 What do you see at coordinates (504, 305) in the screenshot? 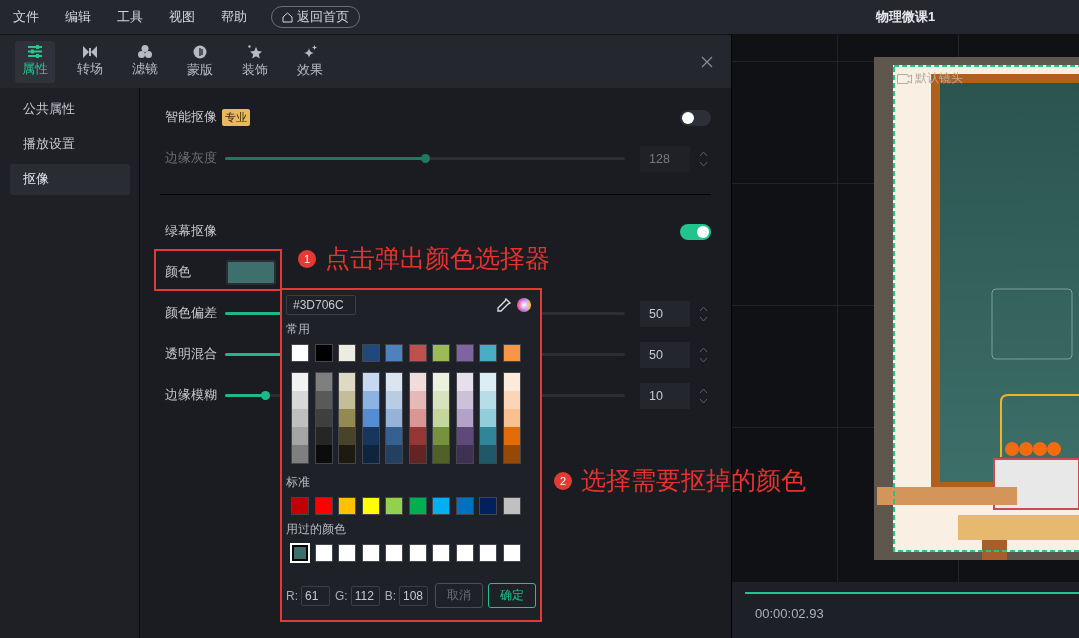
I see `eyedropper-icon` at bounding box center [504, 305].